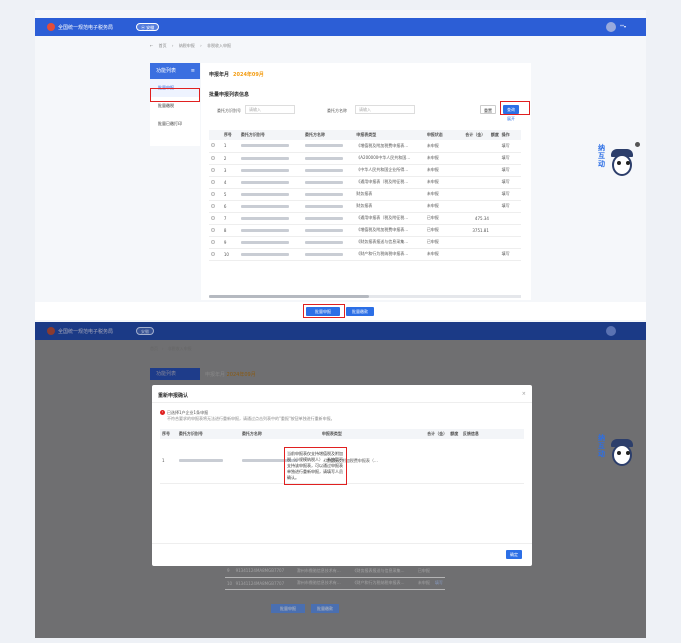 The width and height of the screenshot is (681, 643). Describe the element at coordinates (162, 412) in the screenshot. I see `warning-icon: !` at that location.